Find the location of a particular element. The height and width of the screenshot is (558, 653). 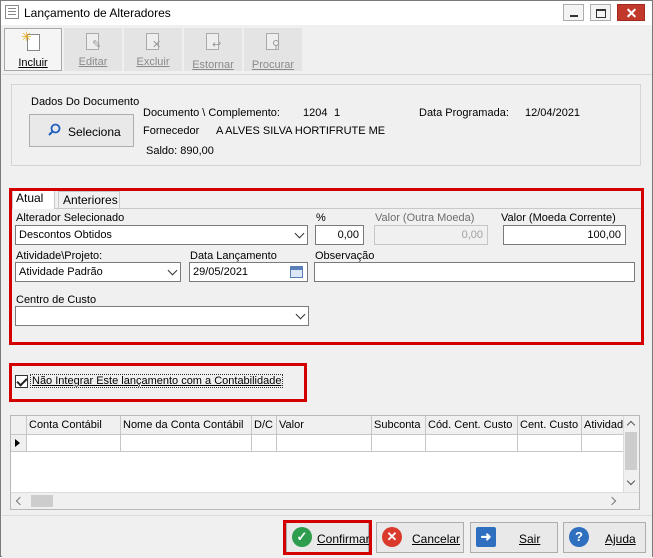

valor-outra-moeda-field: 0,00 is located at coordinates (431, 235).